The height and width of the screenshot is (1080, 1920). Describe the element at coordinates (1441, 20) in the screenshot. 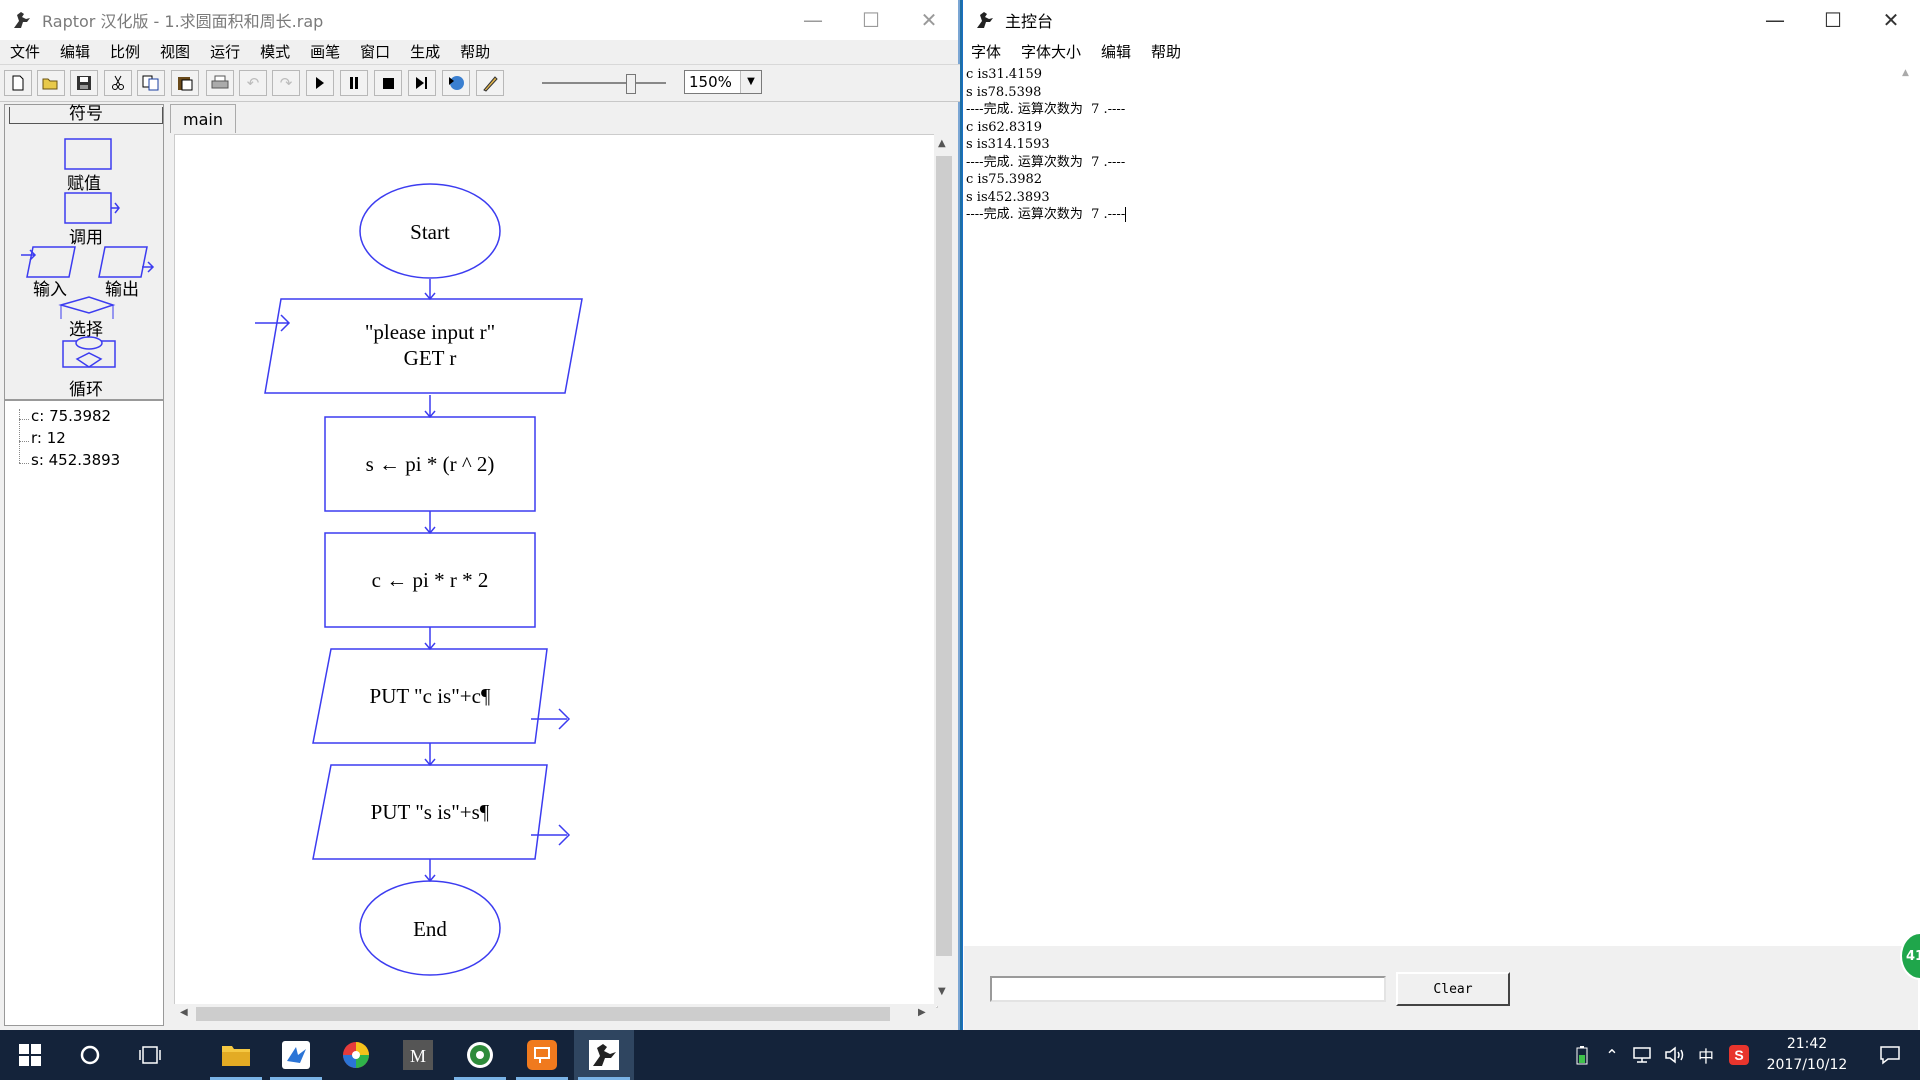

I see `console-titlebar: 主控台 — ☐ ✕` at that location.